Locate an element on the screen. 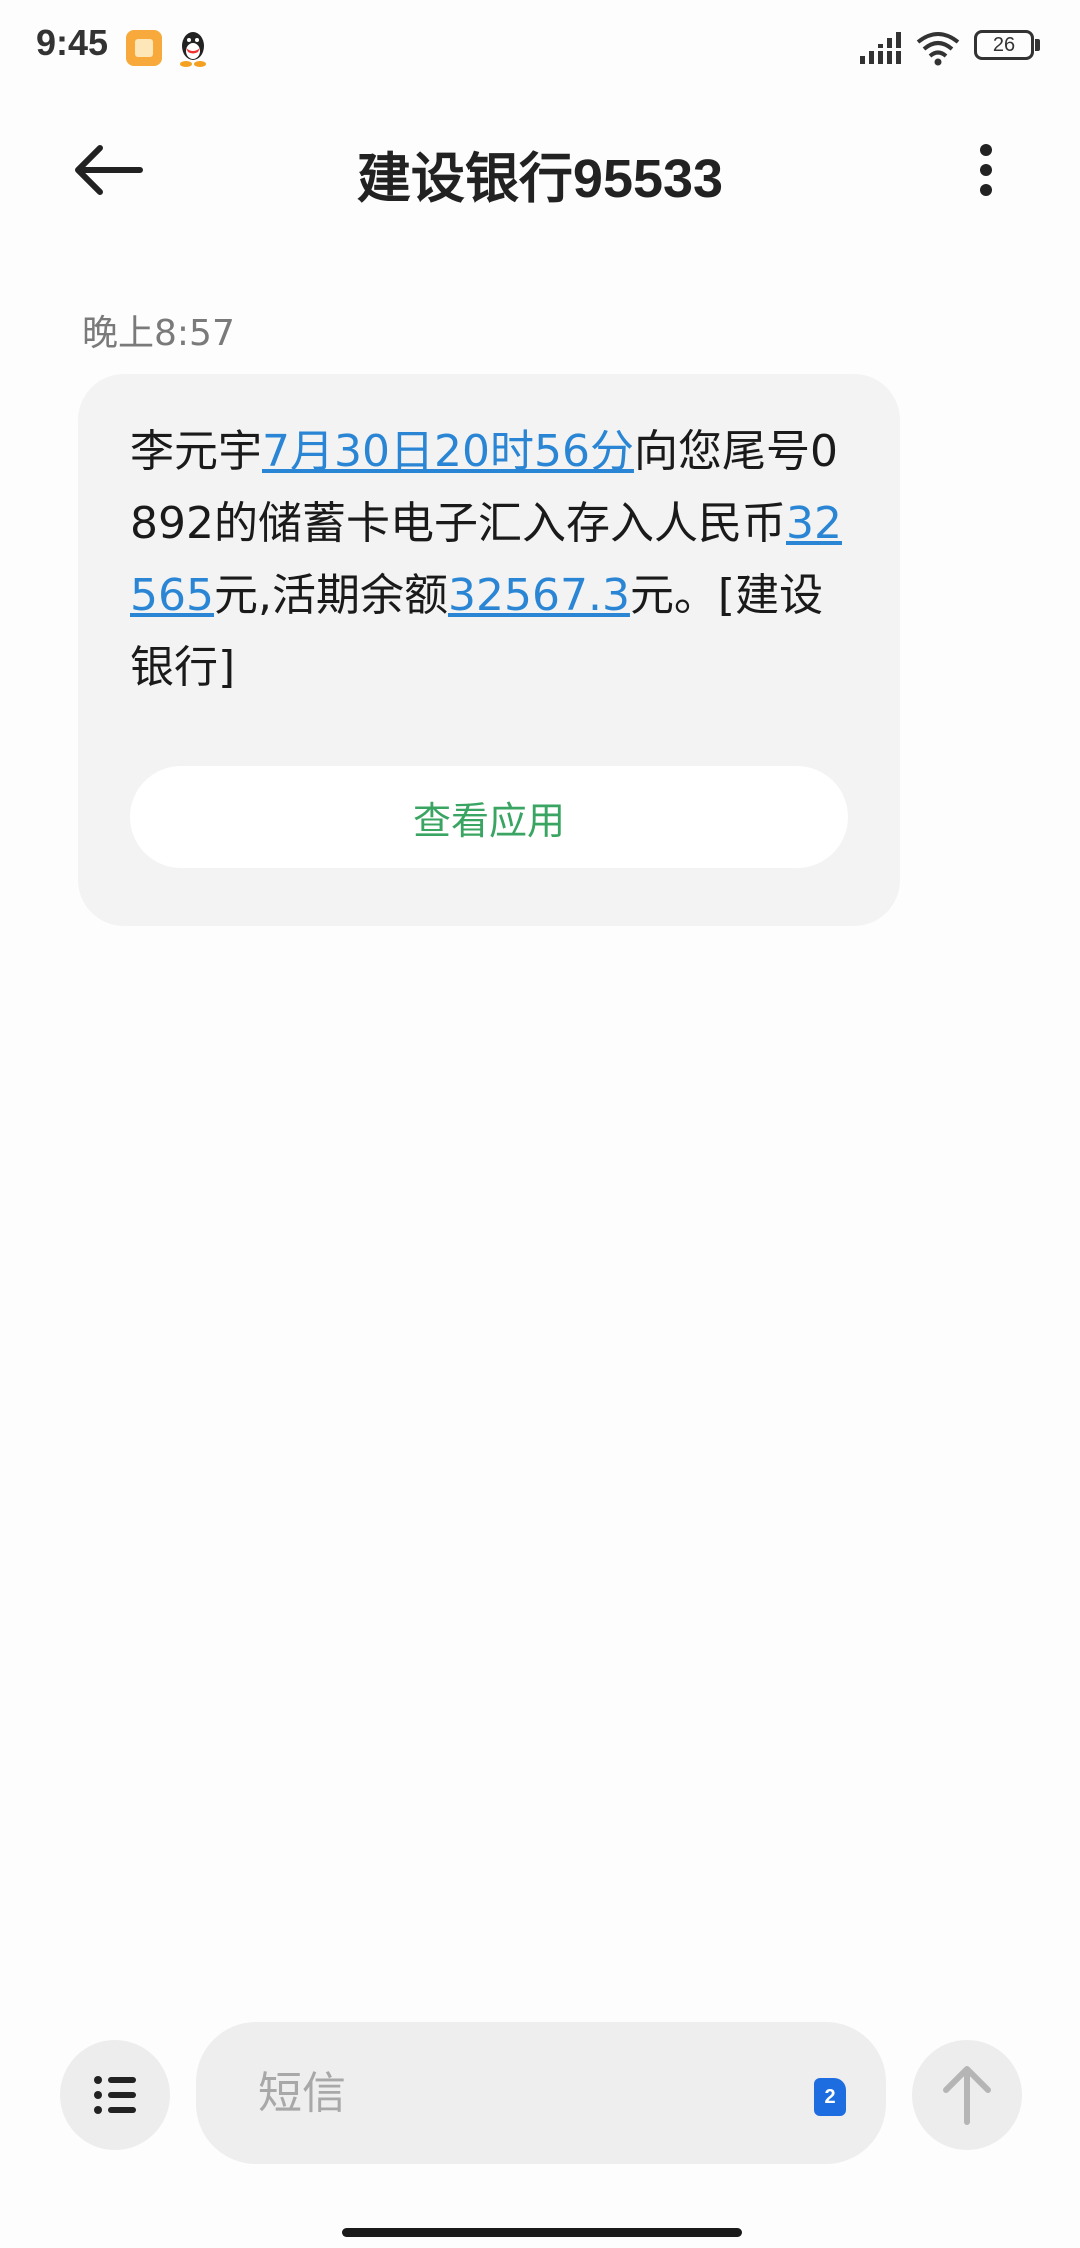  menu-button is located at coordinates (115, 2095).